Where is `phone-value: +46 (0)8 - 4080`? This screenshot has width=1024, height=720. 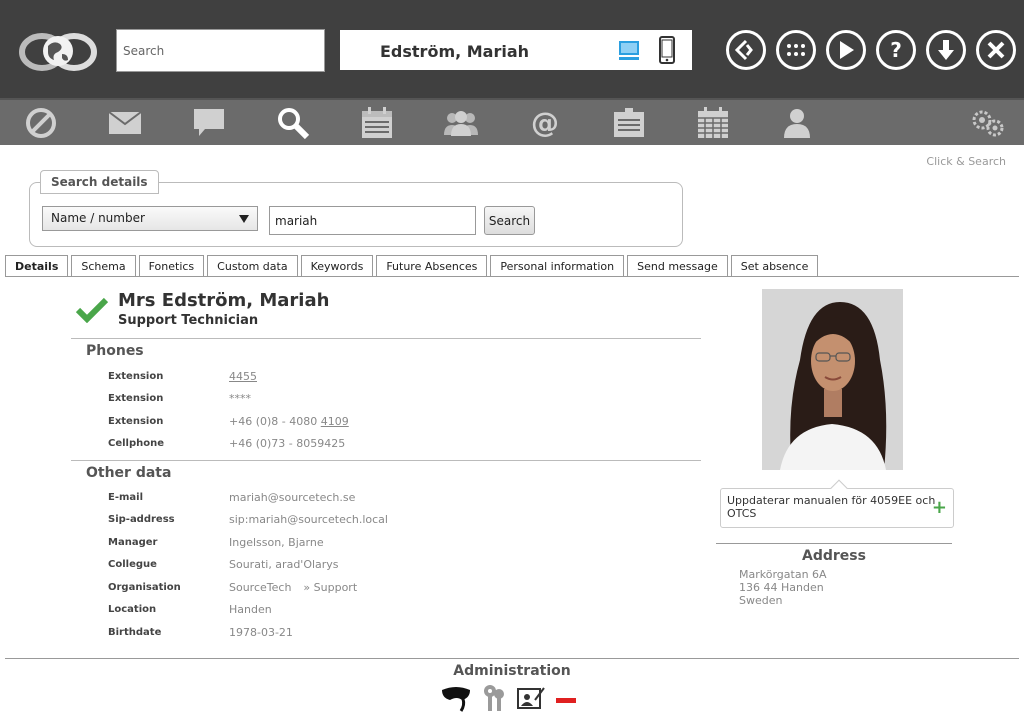
phone-value: +46 (0)8 - 4080 is located at coordinates (275, 421).